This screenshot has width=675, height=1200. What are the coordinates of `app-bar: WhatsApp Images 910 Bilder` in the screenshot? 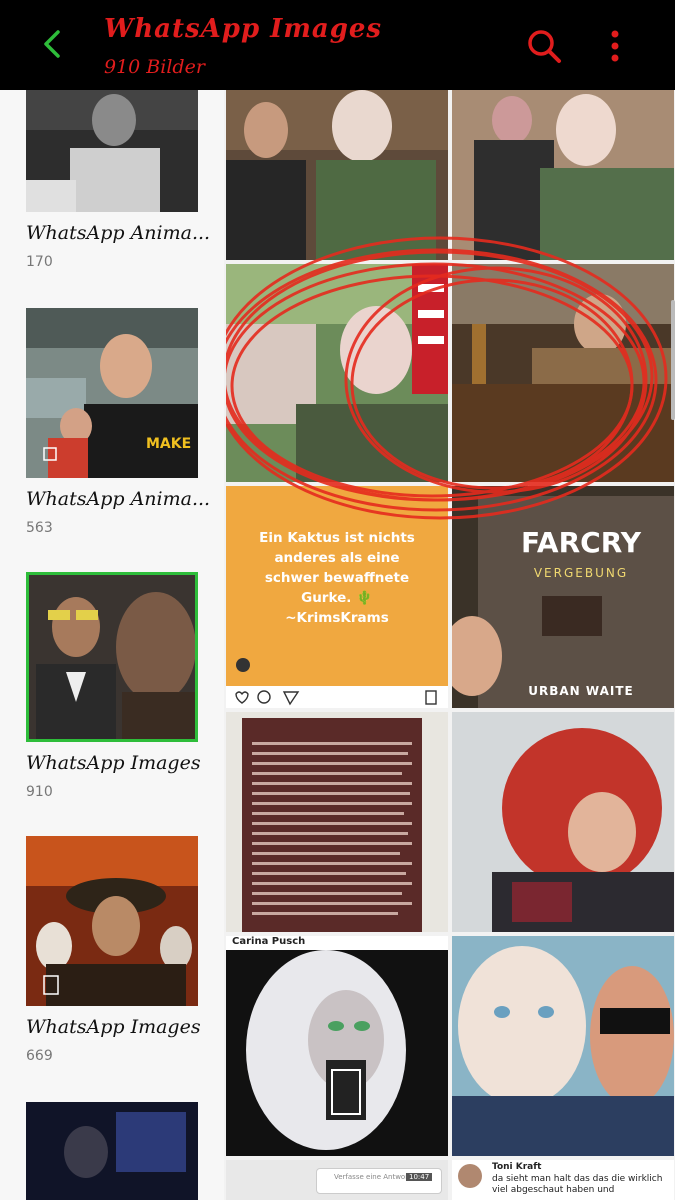 It's located at (337, 45).